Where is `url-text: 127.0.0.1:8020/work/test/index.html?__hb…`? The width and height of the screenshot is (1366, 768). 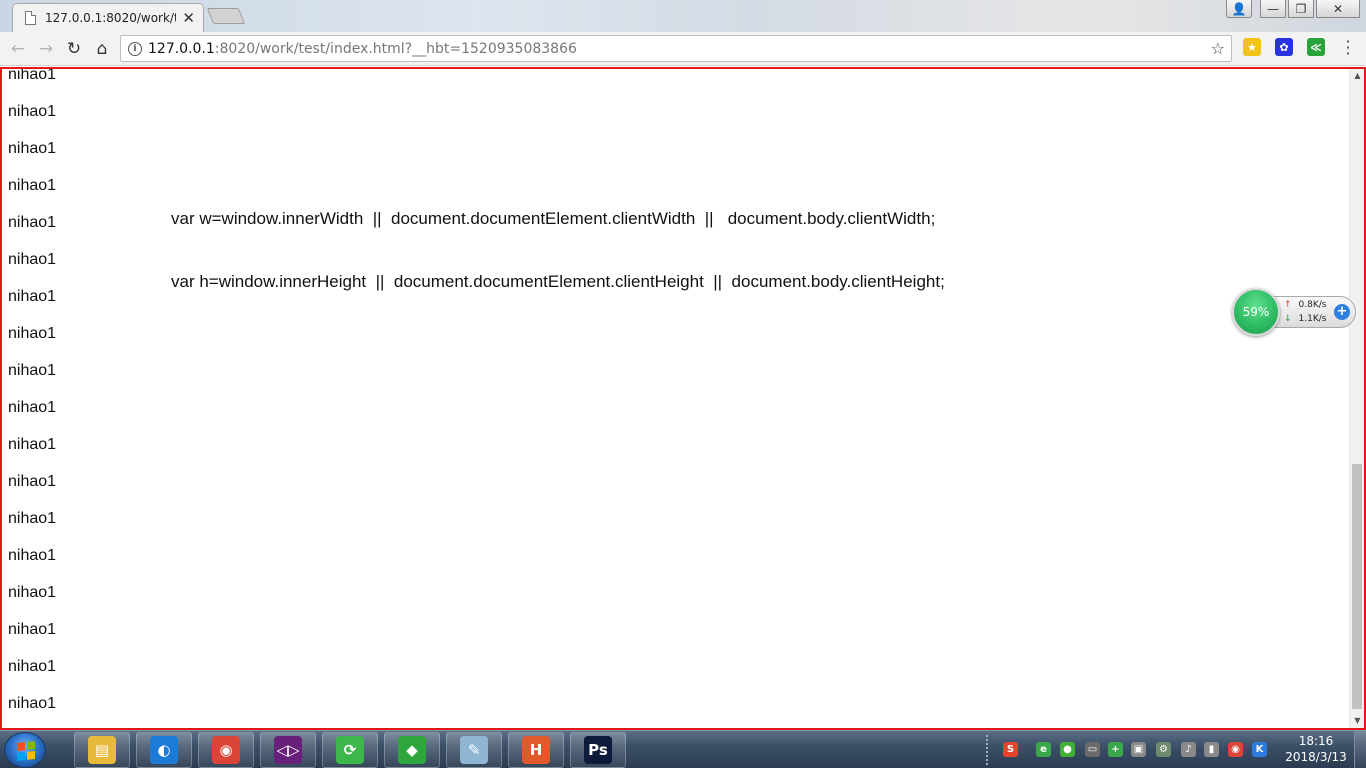 url-text: 127.0.0.1:8020/work/test/index.html?__hb… is located at coordinates (362, 49).